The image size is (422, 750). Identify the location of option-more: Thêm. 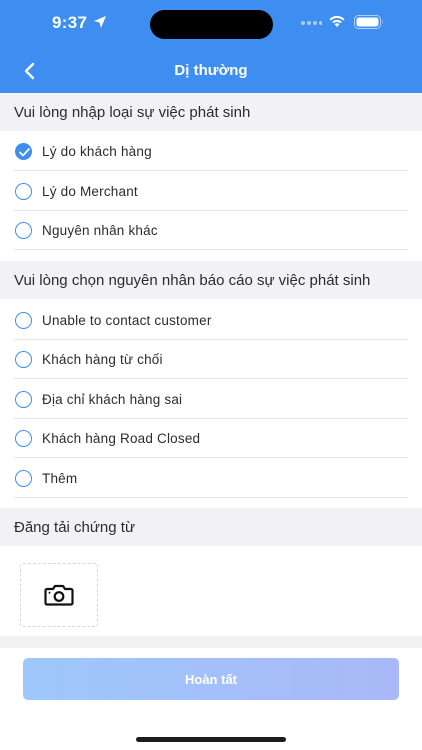
(211, 478).